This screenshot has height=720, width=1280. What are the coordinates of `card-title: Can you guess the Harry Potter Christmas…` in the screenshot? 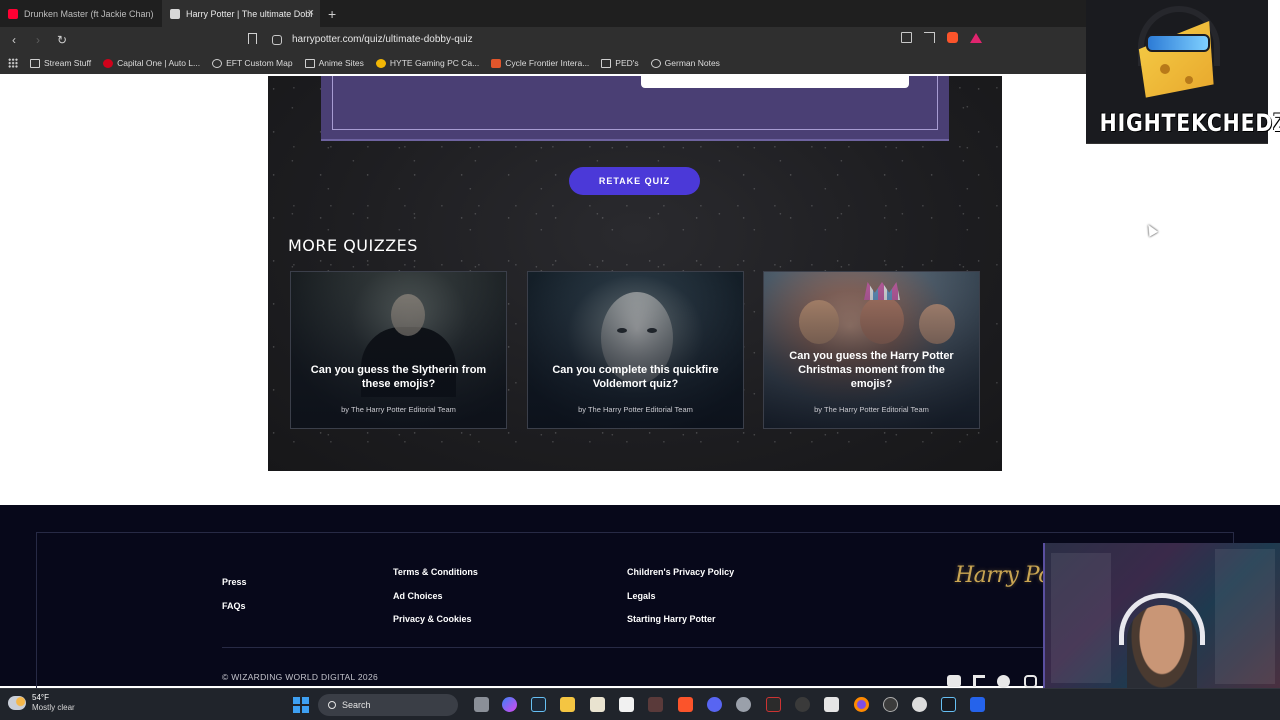 It's located at (871, 370).